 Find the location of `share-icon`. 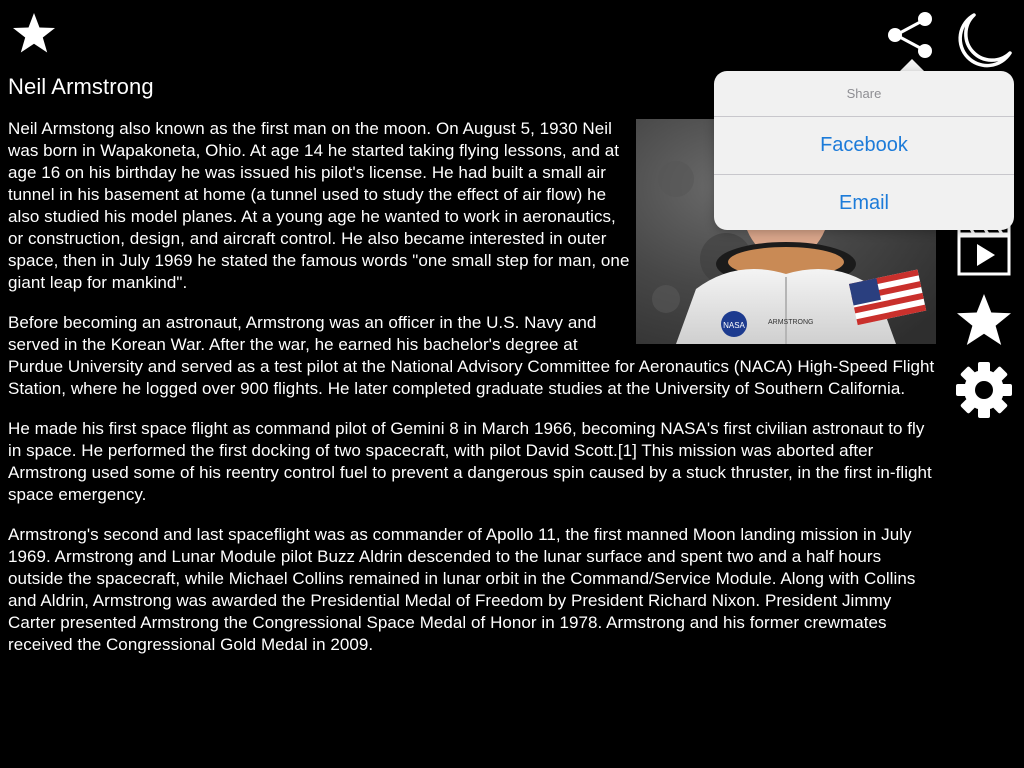

share-icon is located at coordinates (910, 35).